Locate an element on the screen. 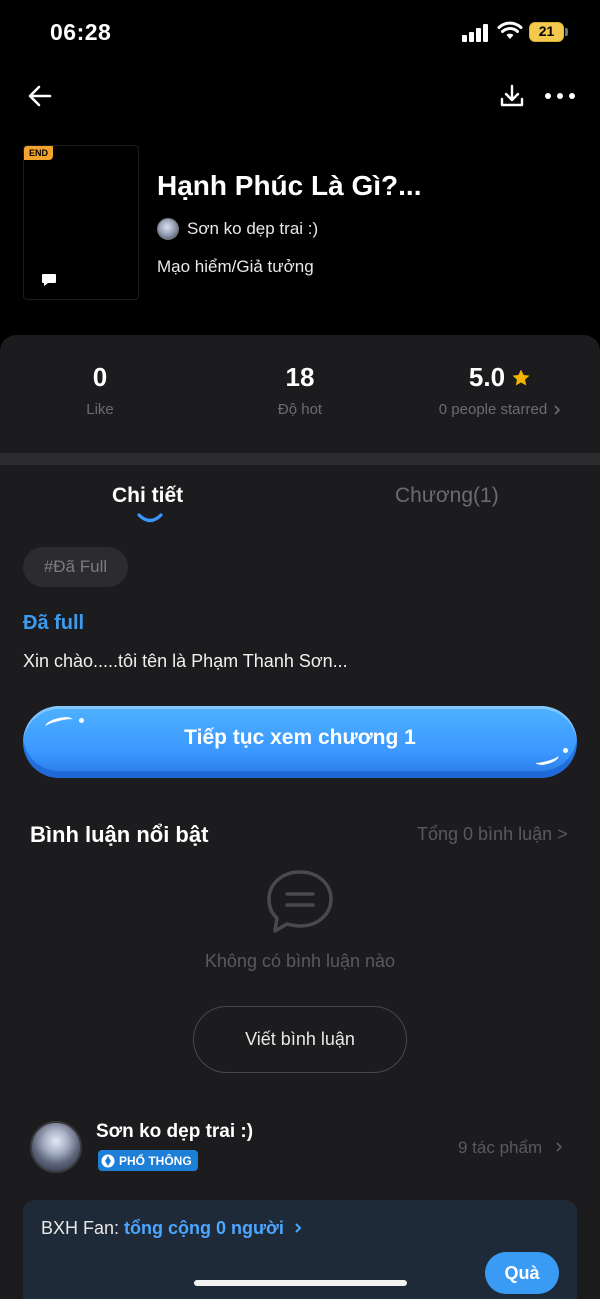  hot-label: Độ hot is located at coordinates (300, 409).